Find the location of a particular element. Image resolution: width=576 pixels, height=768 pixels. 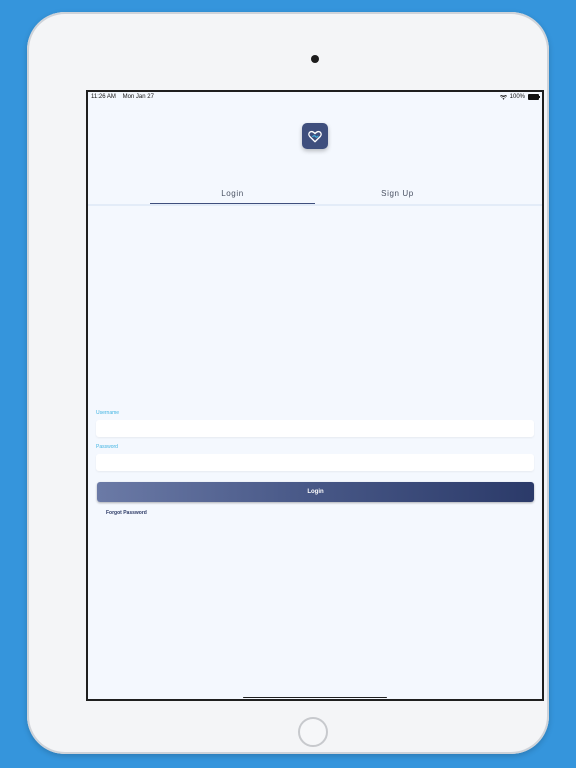

status-left: 11:26 AM Mon Jan 27 is located at coordinates (122, 97).